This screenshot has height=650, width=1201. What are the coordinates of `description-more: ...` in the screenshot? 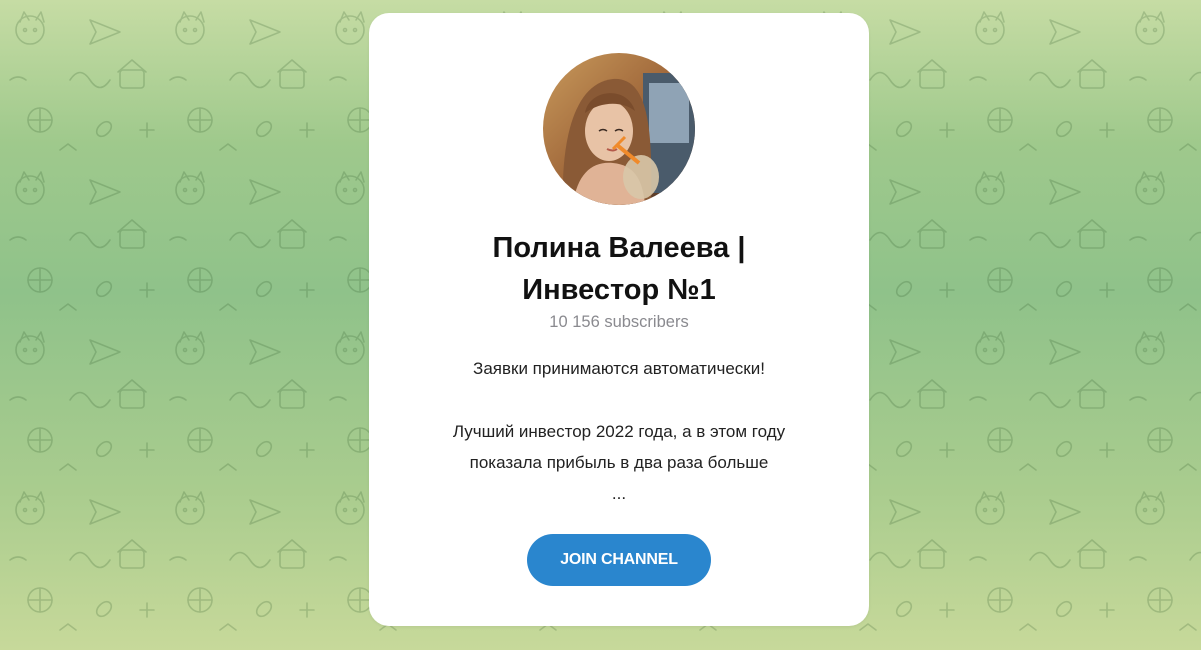 It's located at (619, 493).